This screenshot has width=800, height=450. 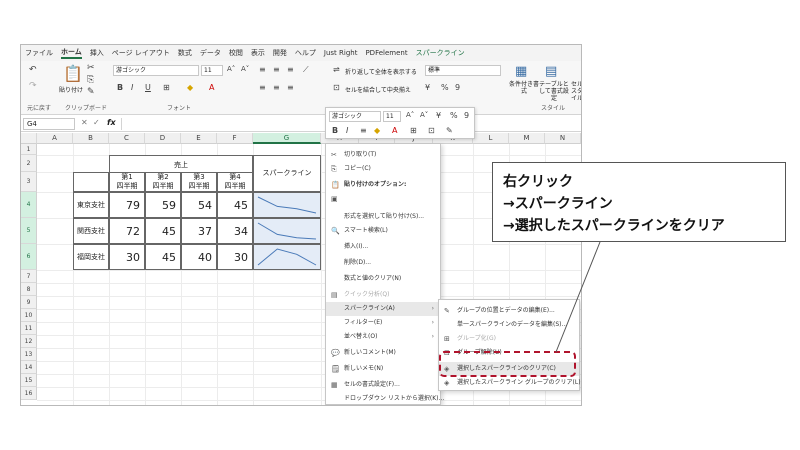 I want to click on callout-line-2: →スパークライン, so click(x=558, y=204).